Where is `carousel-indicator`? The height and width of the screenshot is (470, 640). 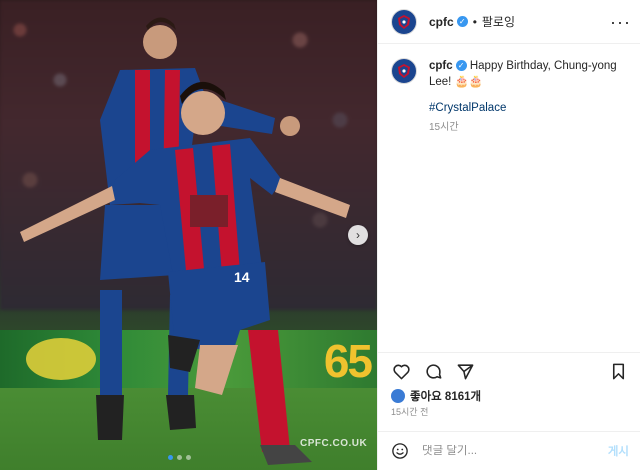 carousel-indicator is located at coordinates (179, 457).